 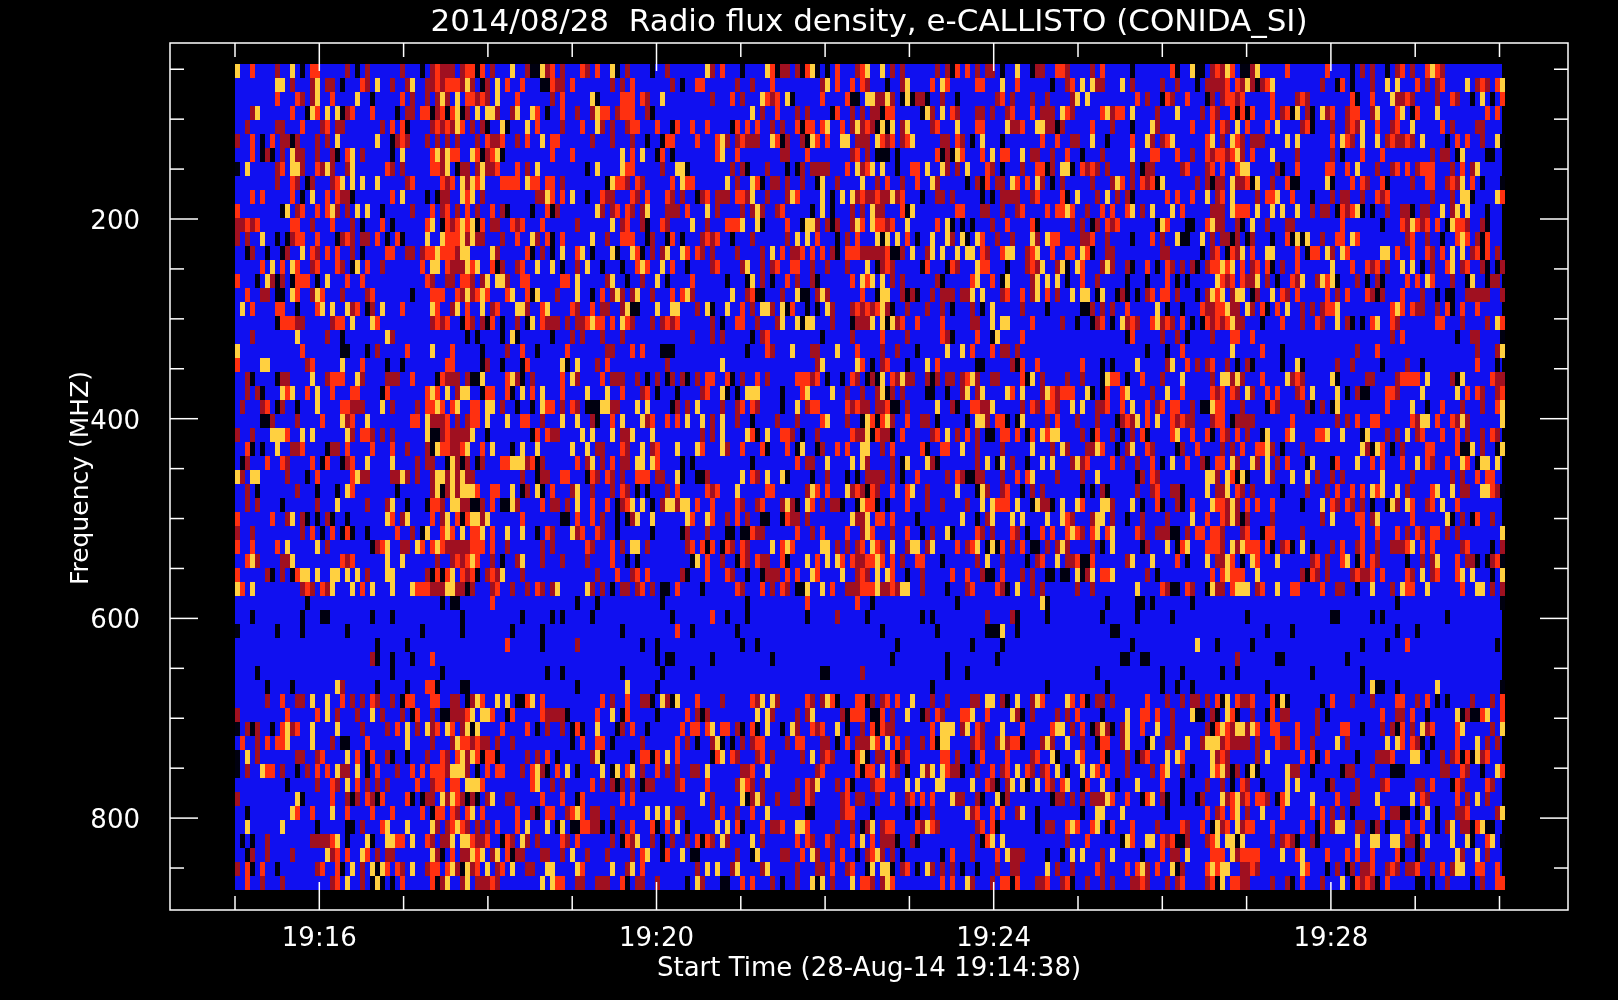 What do you see at coordinates (115, 819) in the screenshot?
I see `y-tick-label: 800` at bounding box center [115, 819].